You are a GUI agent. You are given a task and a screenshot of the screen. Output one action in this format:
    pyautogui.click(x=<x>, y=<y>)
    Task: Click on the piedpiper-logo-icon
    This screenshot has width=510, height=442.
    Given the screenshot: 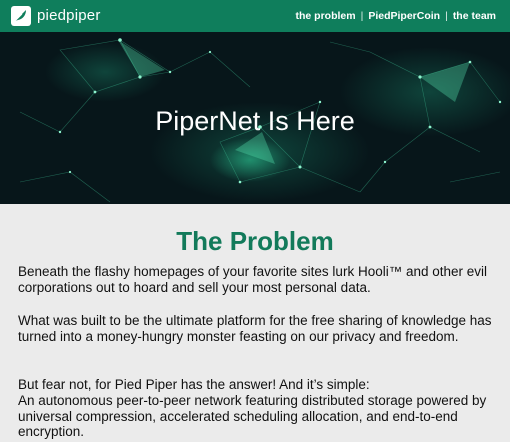 What is the action you would take?
    pyautogui.click(x=21, y=16)
    